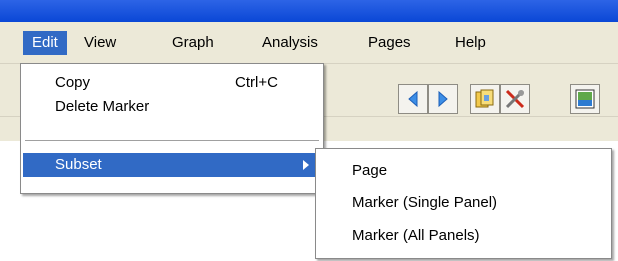  Describe the element at coordinates (172, 165) in the screenshot. I see `menu-item-subset: Subset` at that location.